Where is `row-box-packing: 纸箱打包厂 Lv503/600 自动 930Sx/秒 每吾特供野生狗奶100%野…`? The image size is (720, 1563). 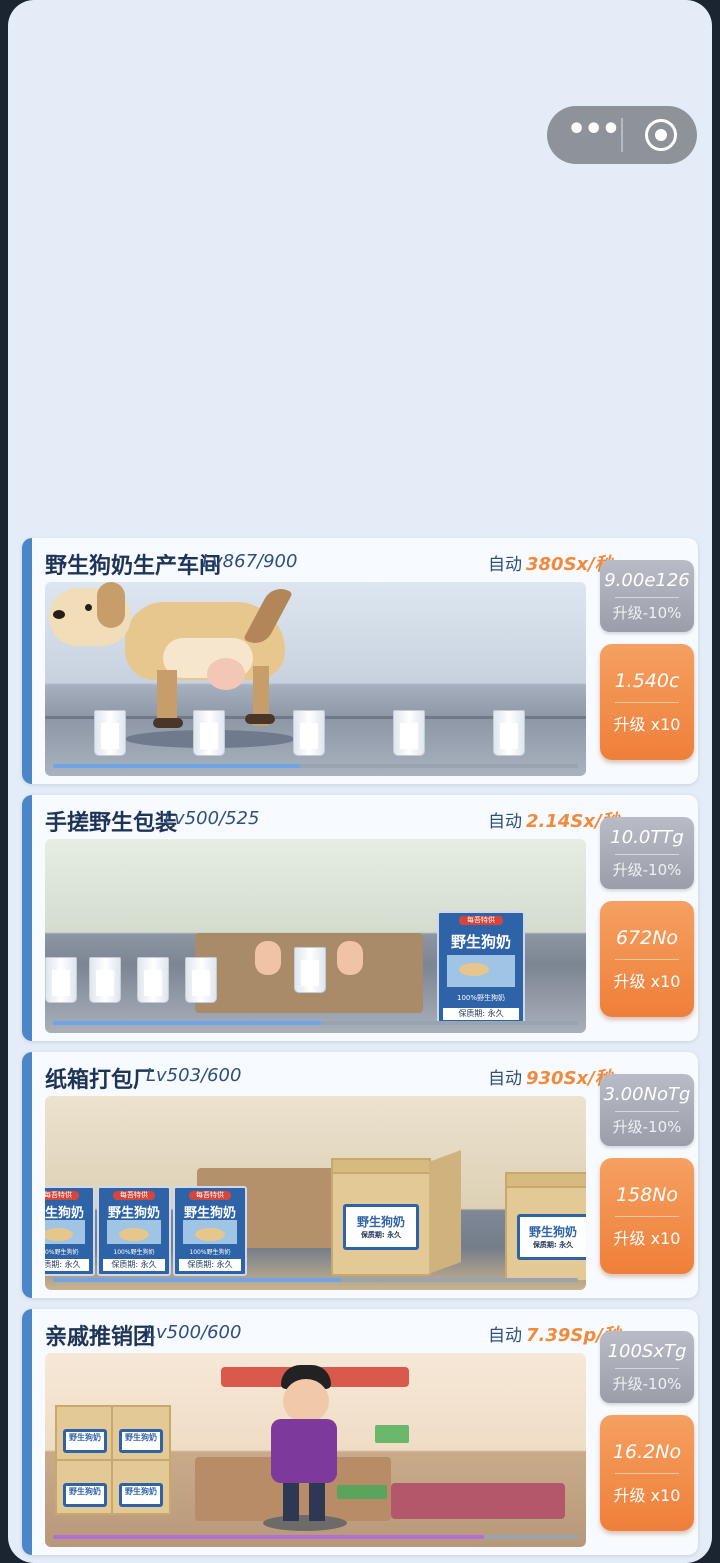 row-box-packing: 纸箱打包厂 Lv503/600 自动 930Sx/秒 每吾特供野生狗奶100%野… is located at coordinates (360, 1175).